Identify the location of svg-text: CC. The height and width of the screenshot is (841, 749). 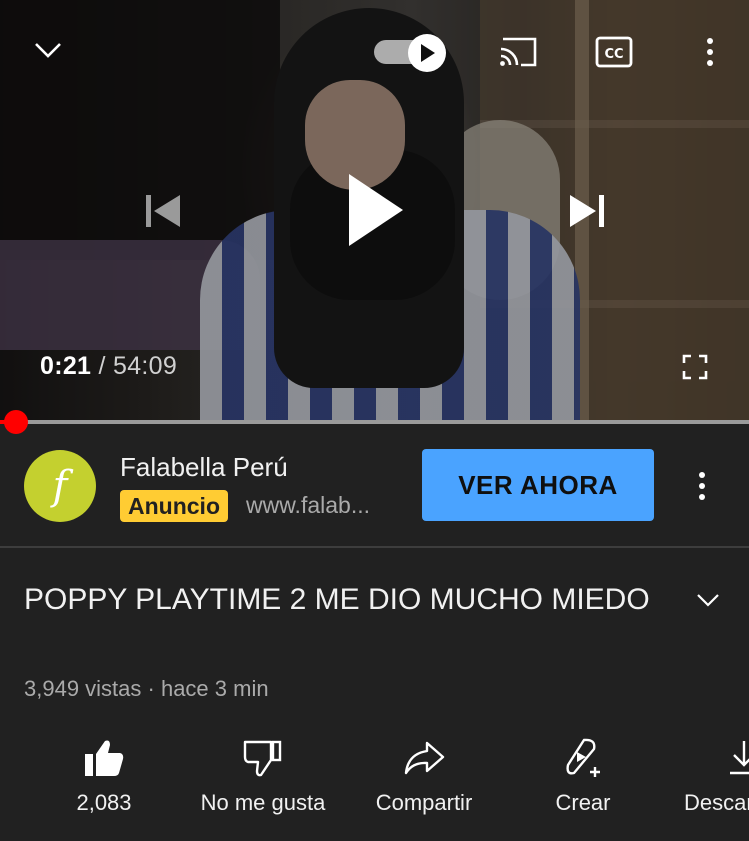
(613, 54).